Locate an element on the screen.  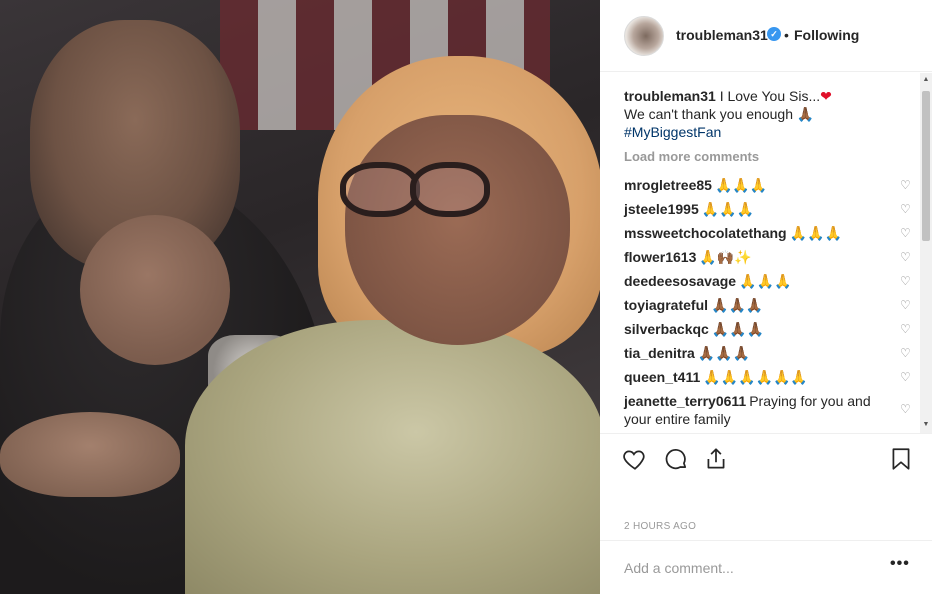
list-item: deedeesosavage 🙏🙏🙏 ♡ is located at coordinates (768, 281).